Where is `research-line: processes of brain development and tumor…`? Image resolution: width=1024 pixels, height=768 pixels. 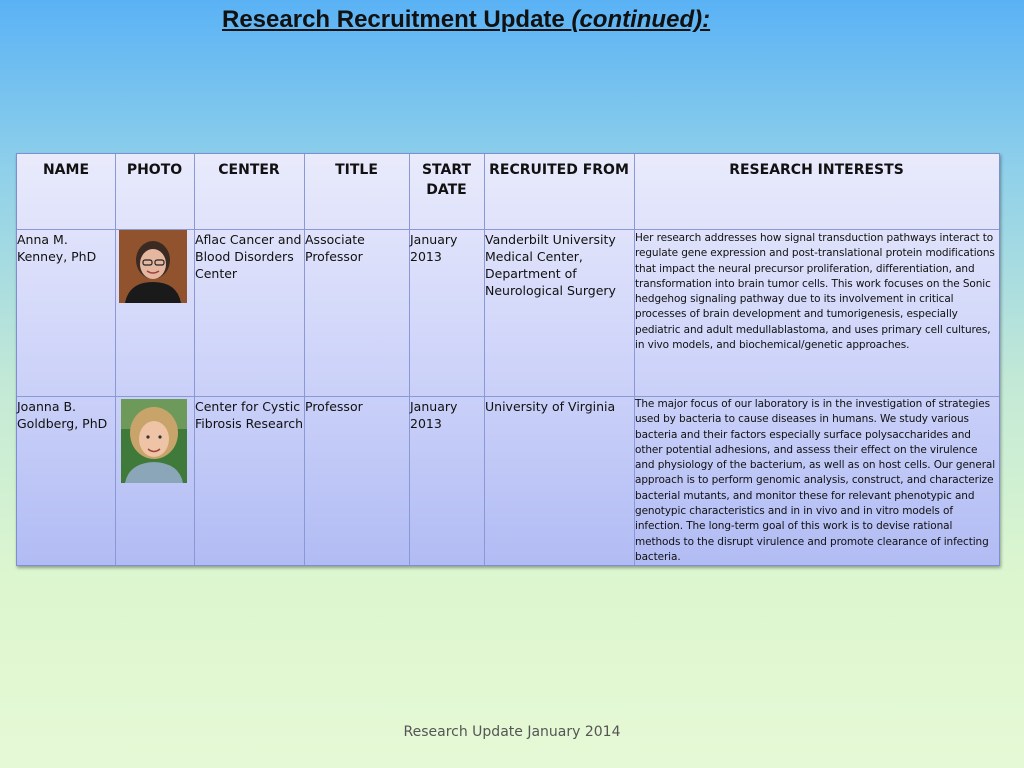 research-line: processes of brain development and tumor… is located at coordinates (796, 314).